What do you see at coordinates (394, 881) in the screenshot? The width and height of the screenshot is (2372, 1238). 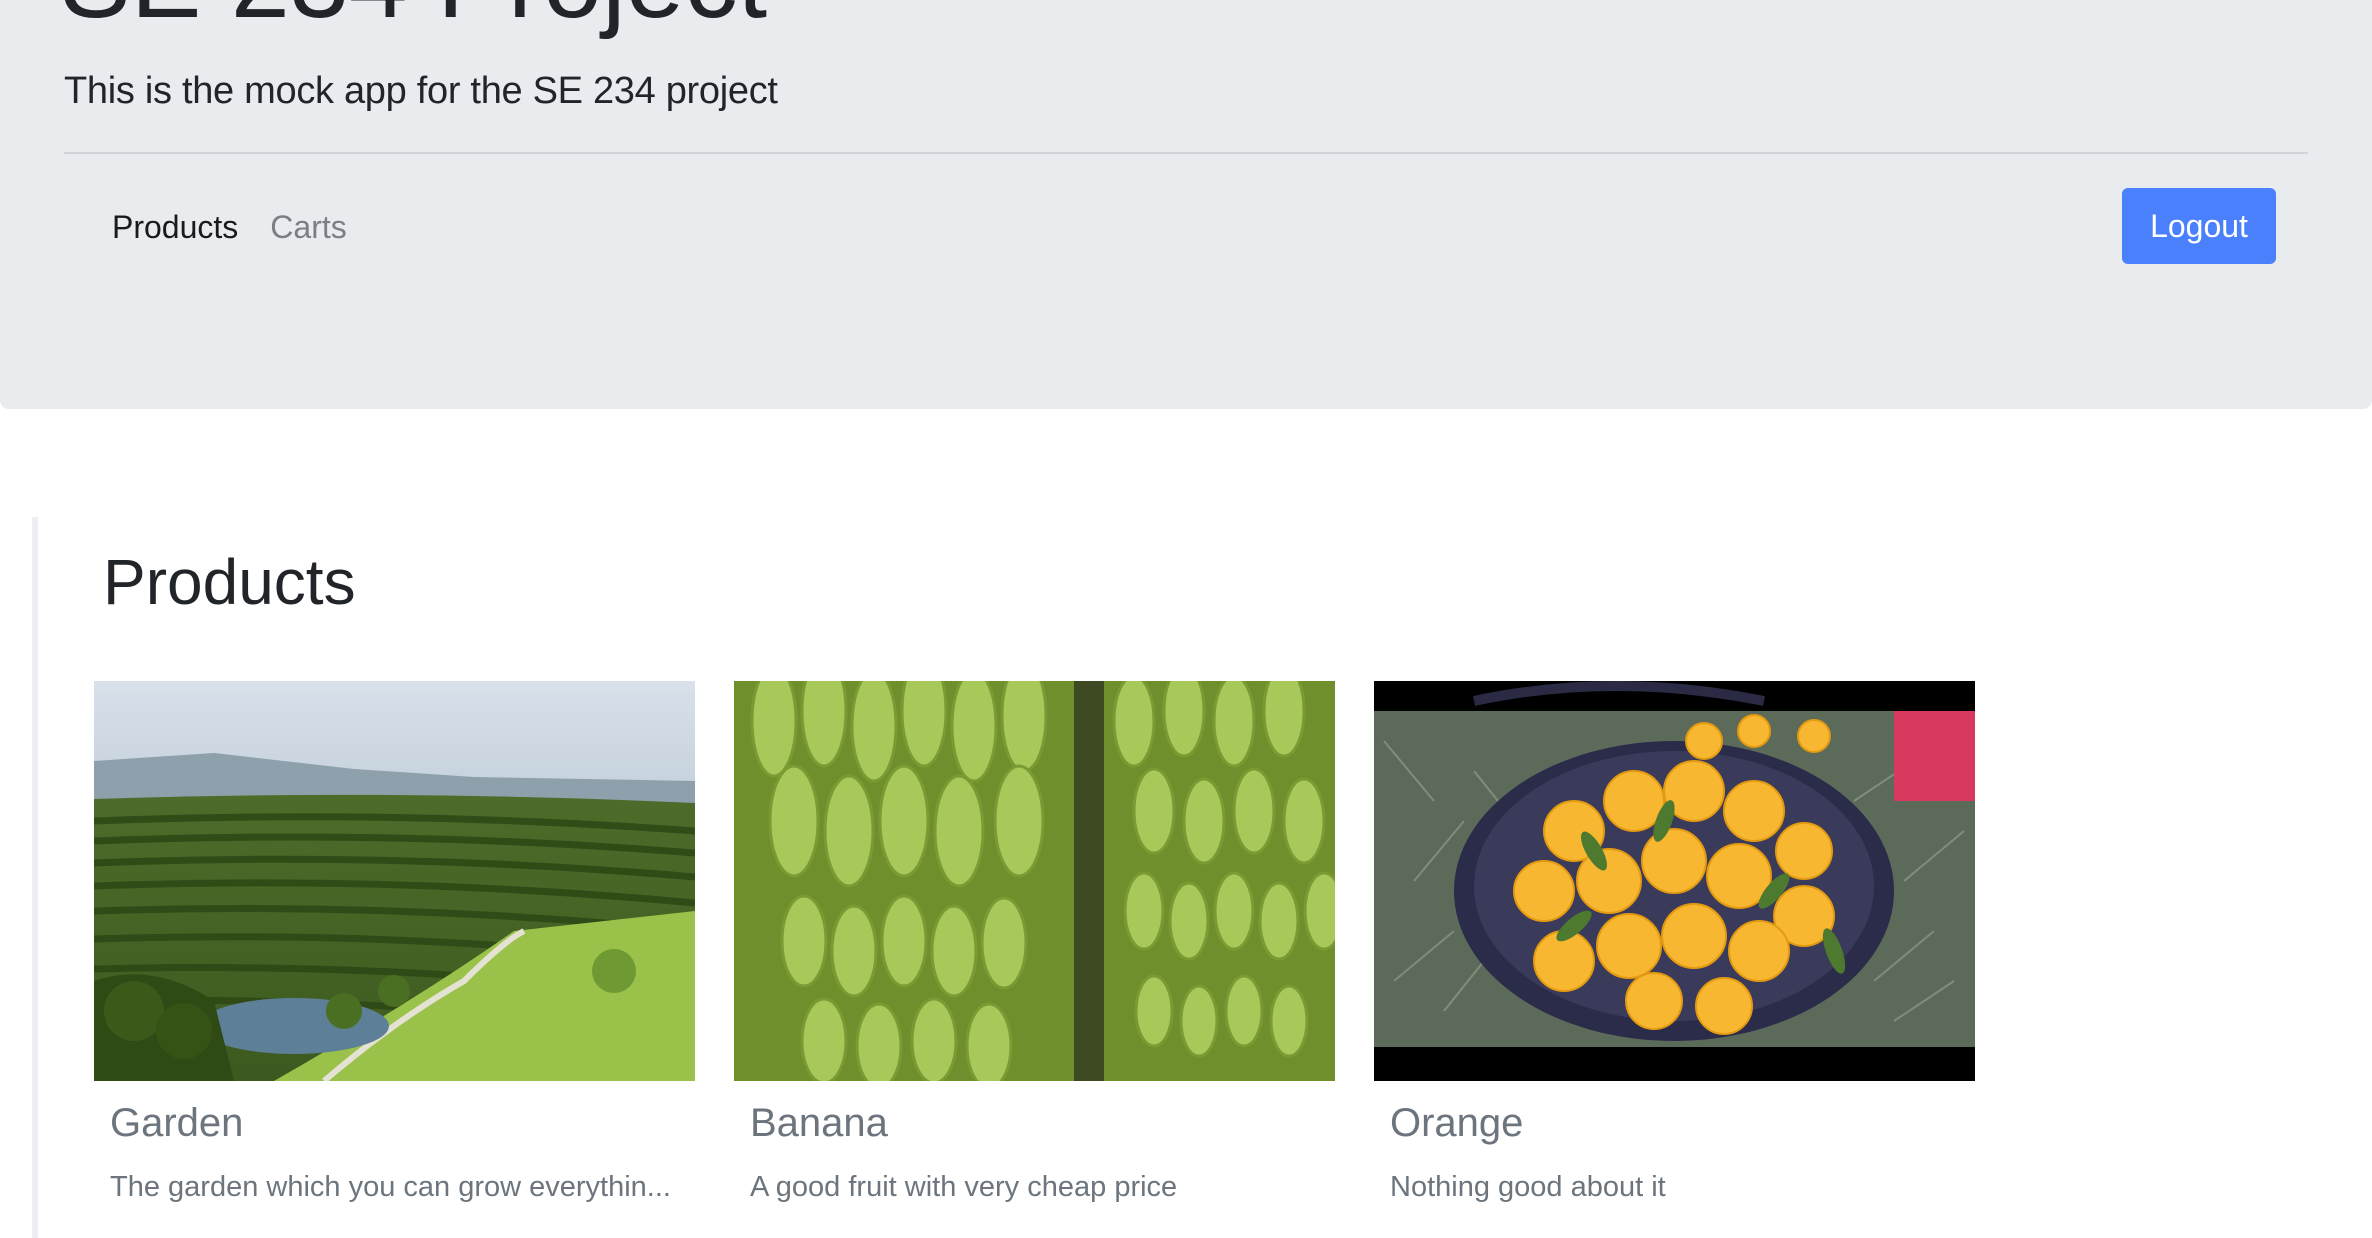 I see `garden-photo` at bounding box center [394, 881].